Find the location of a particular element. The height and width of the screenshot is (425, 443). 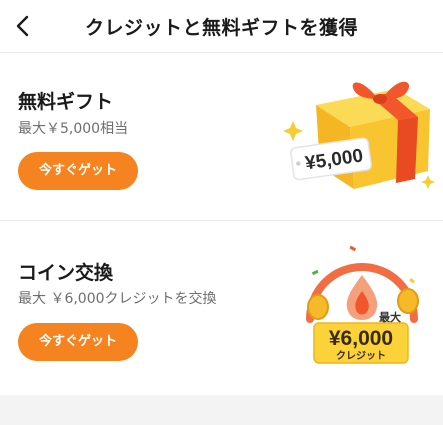

page-title: クレジットと無料ギフトを獲得 is located at coordinates (221, 28).